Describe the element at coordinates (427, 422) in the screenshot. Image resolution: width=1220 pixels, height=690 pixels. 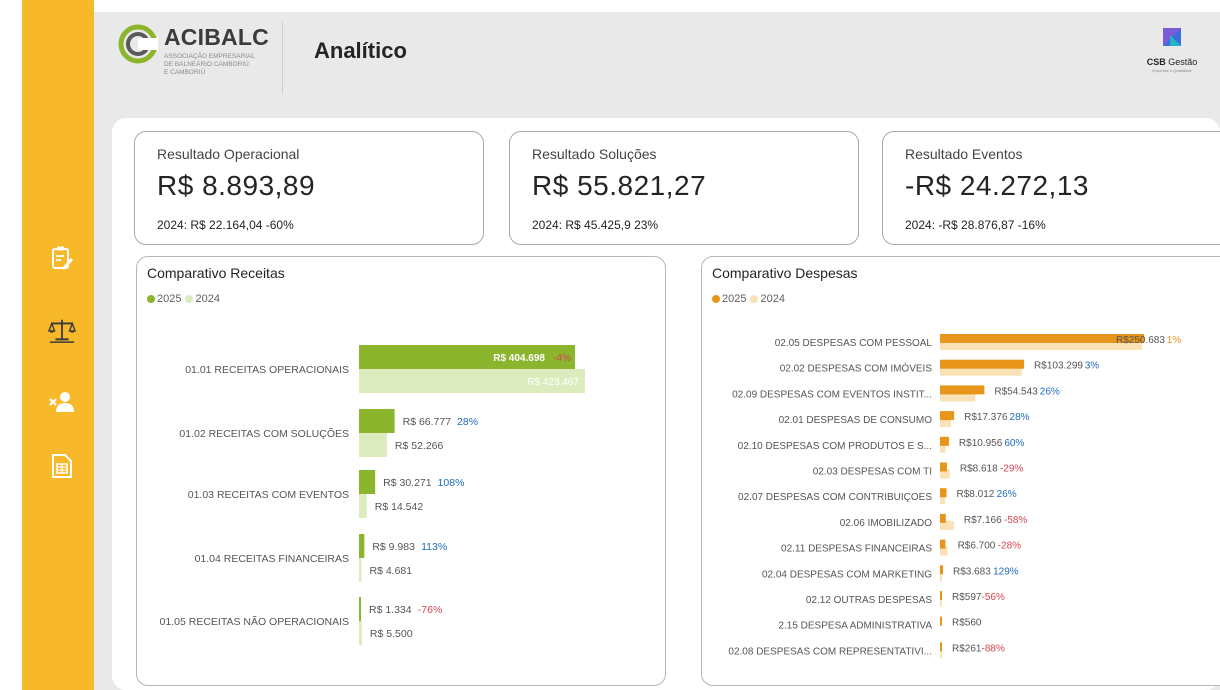
I see `data-label-2025: R$ 66.777` at that location.